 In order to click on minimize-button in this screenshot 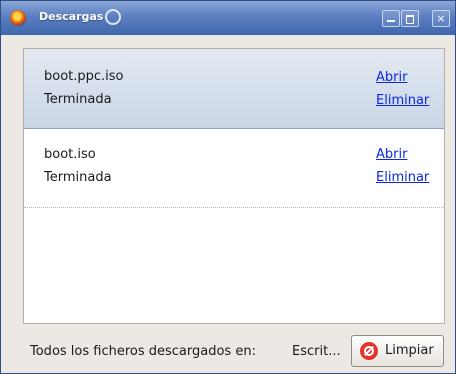, I will do `click(391, 18)`.